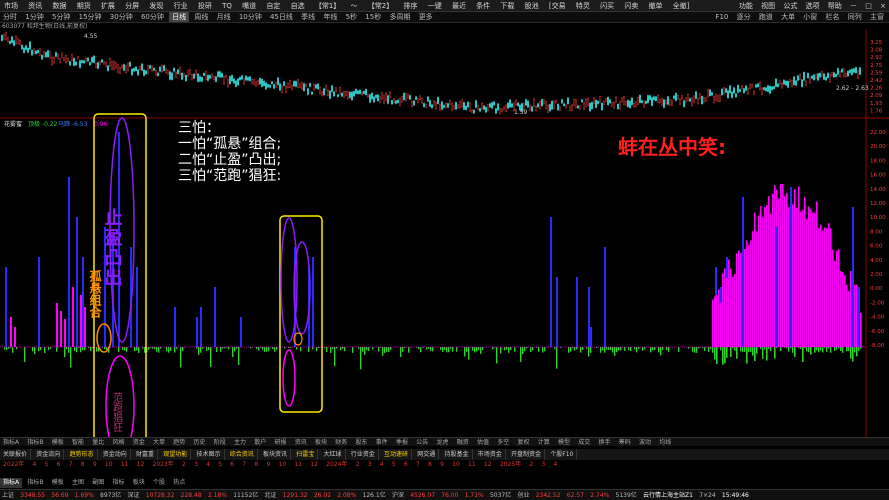 This screenshot has height=500, width=889. I want to click on menu-item: 发现, so click(156, 5).